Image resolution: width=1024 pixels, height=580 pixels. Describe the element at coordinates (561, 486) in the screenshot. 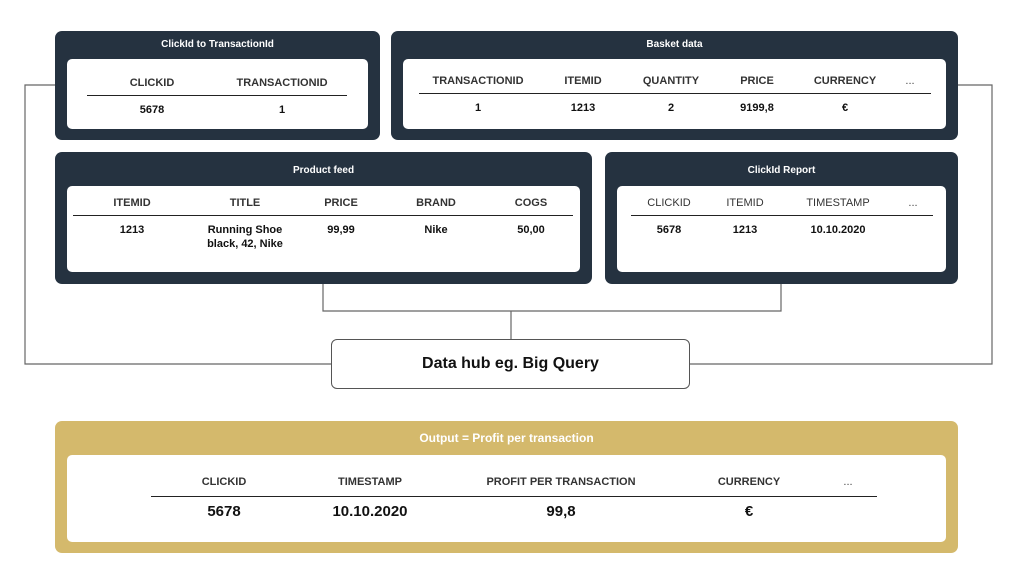

I see `header-profit-per-transaction: PROFIT PER TRANSACTION` at that location.